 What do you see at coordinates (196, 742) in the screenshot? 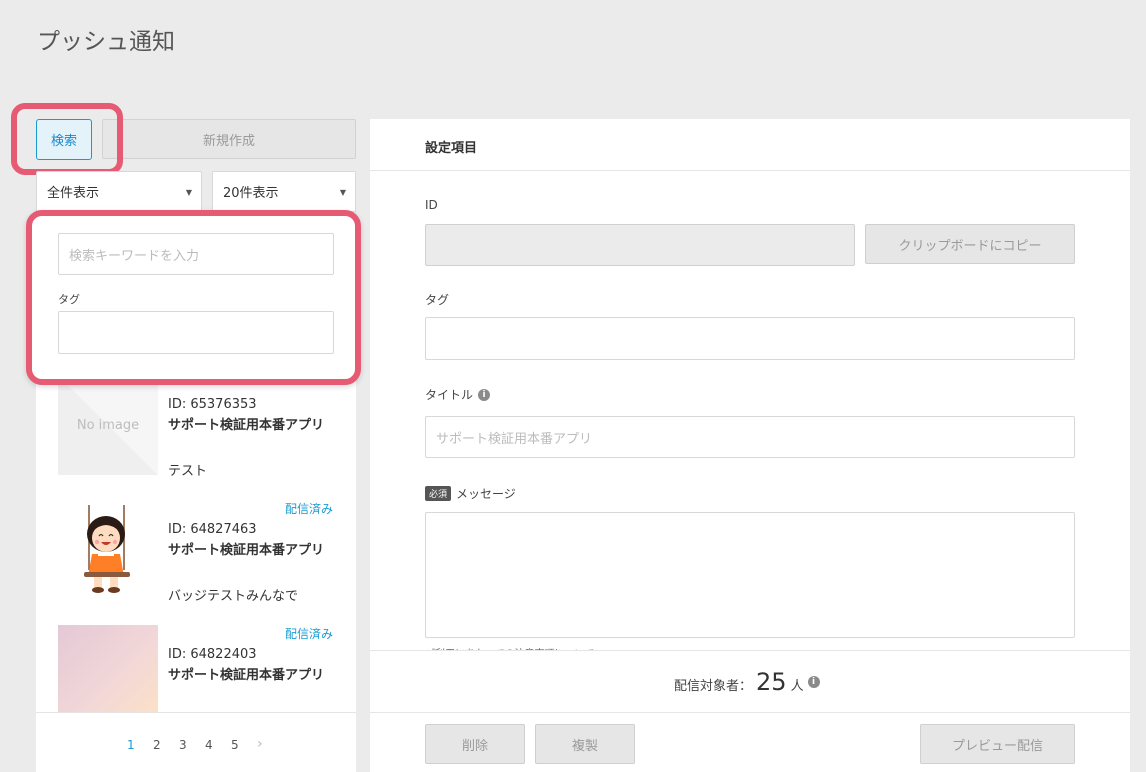
I see `pagination: 1 2 3 4 5 ›` at bounding box center [196, 742].